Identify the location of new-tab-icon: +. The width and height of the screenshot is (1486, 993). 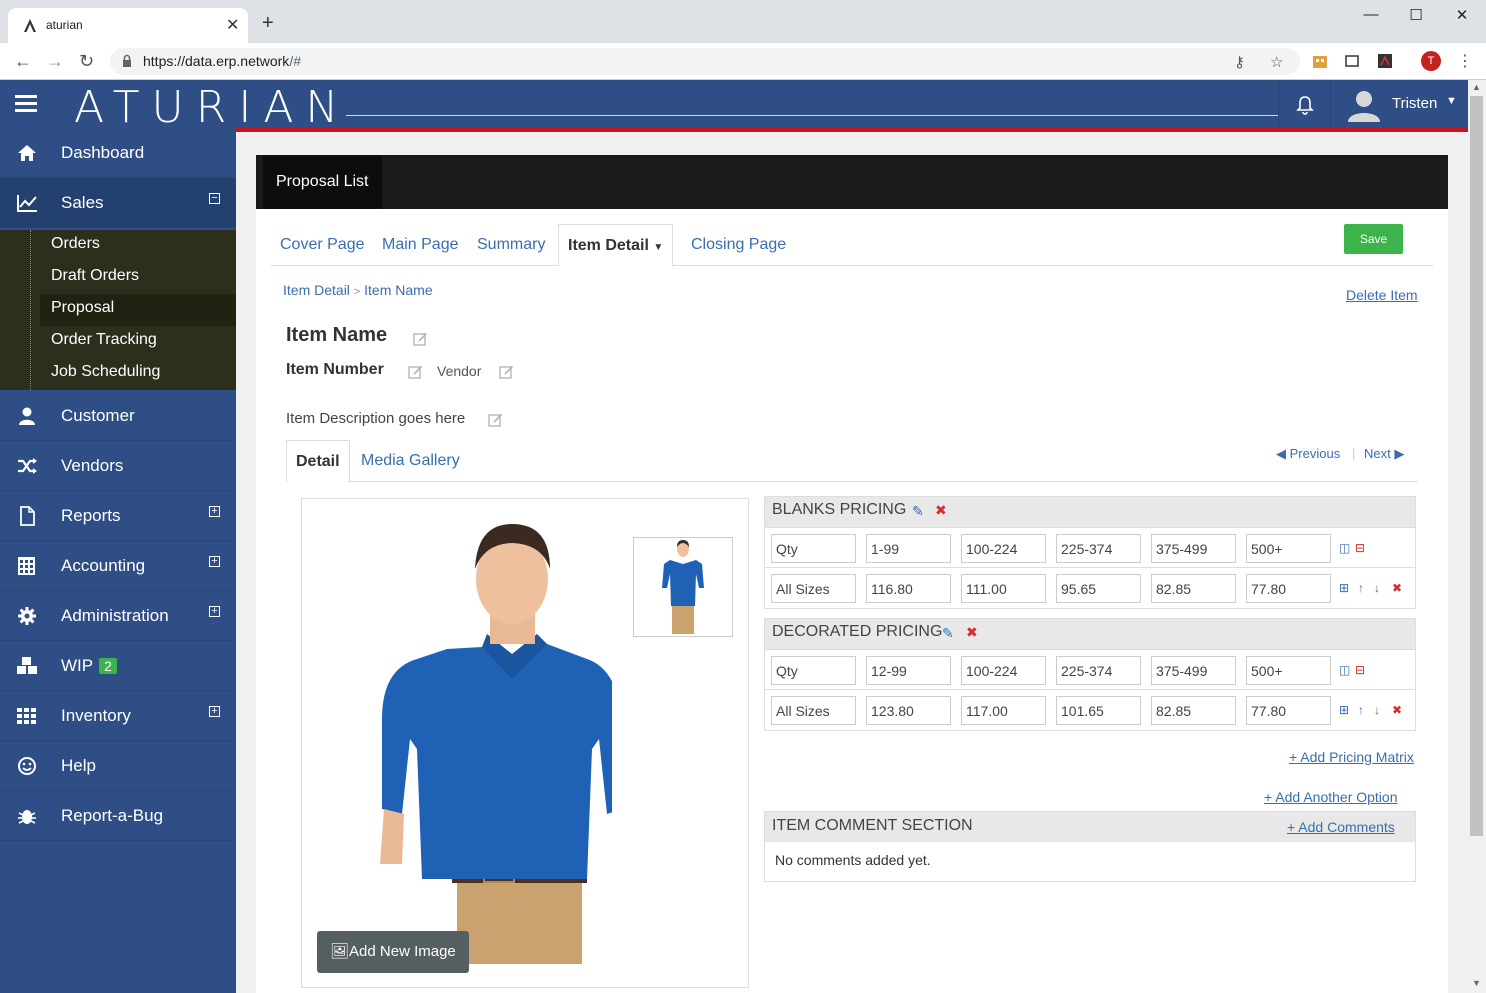
(268, 23).